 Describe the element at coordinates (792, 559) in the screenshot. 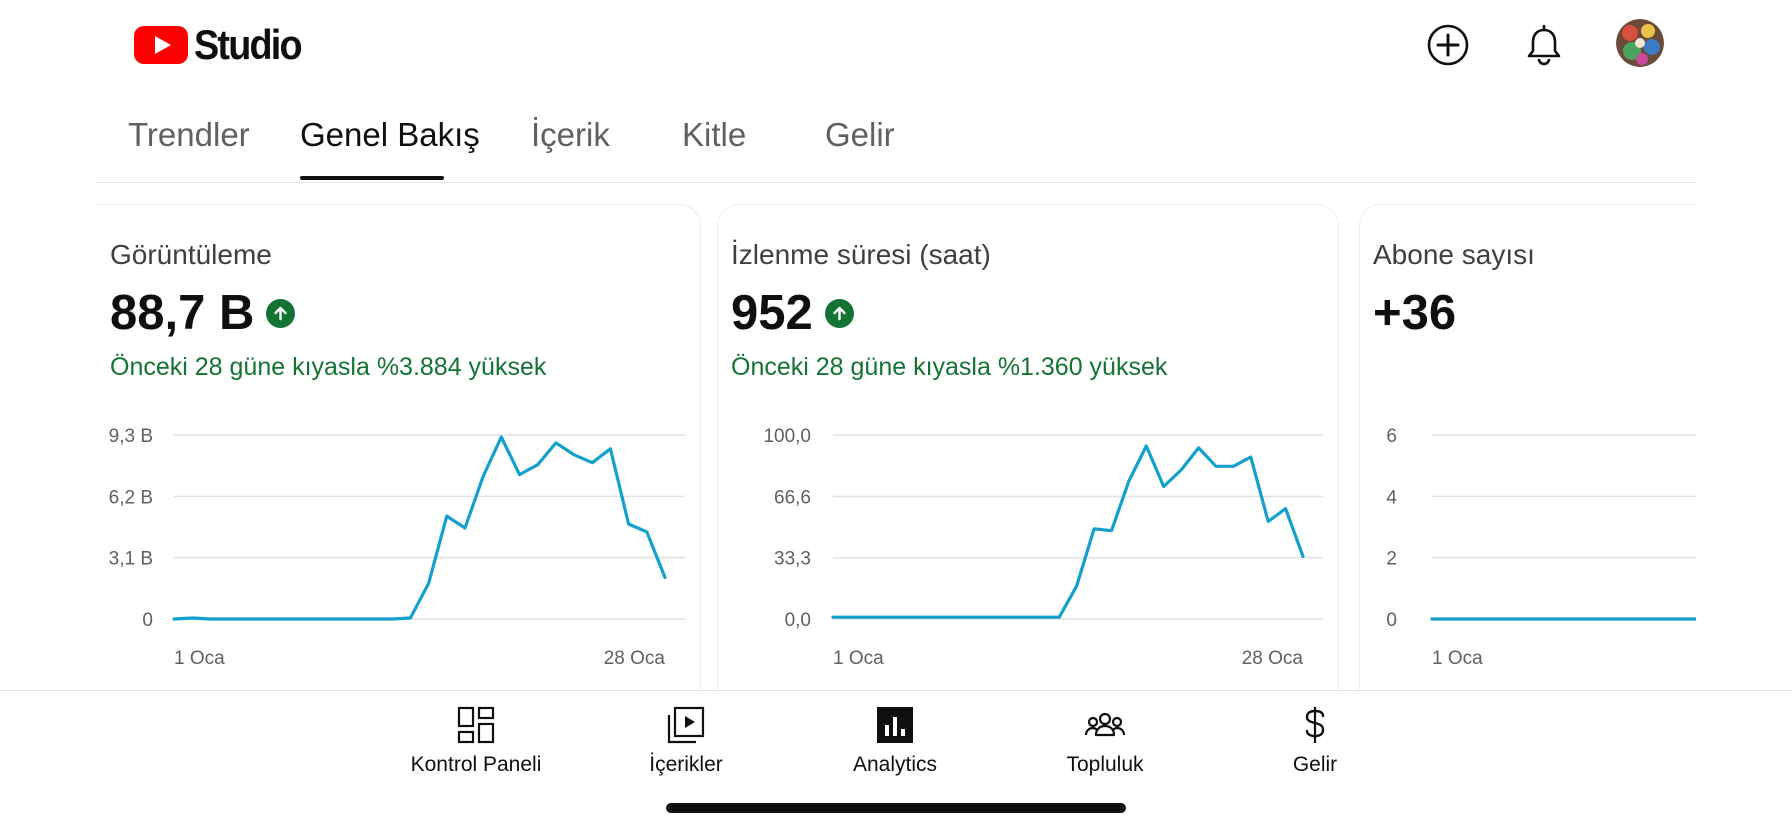

I see `y-tick-label: 33,3` at that location.